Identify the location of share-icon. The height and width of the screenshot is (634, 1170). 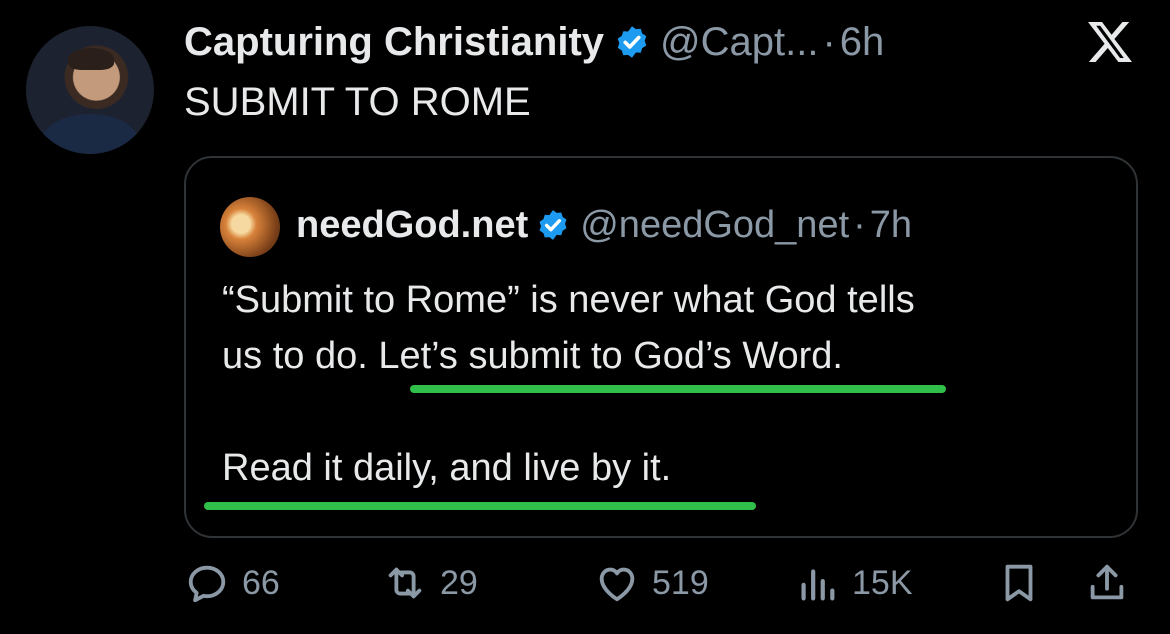
(1107, 582).